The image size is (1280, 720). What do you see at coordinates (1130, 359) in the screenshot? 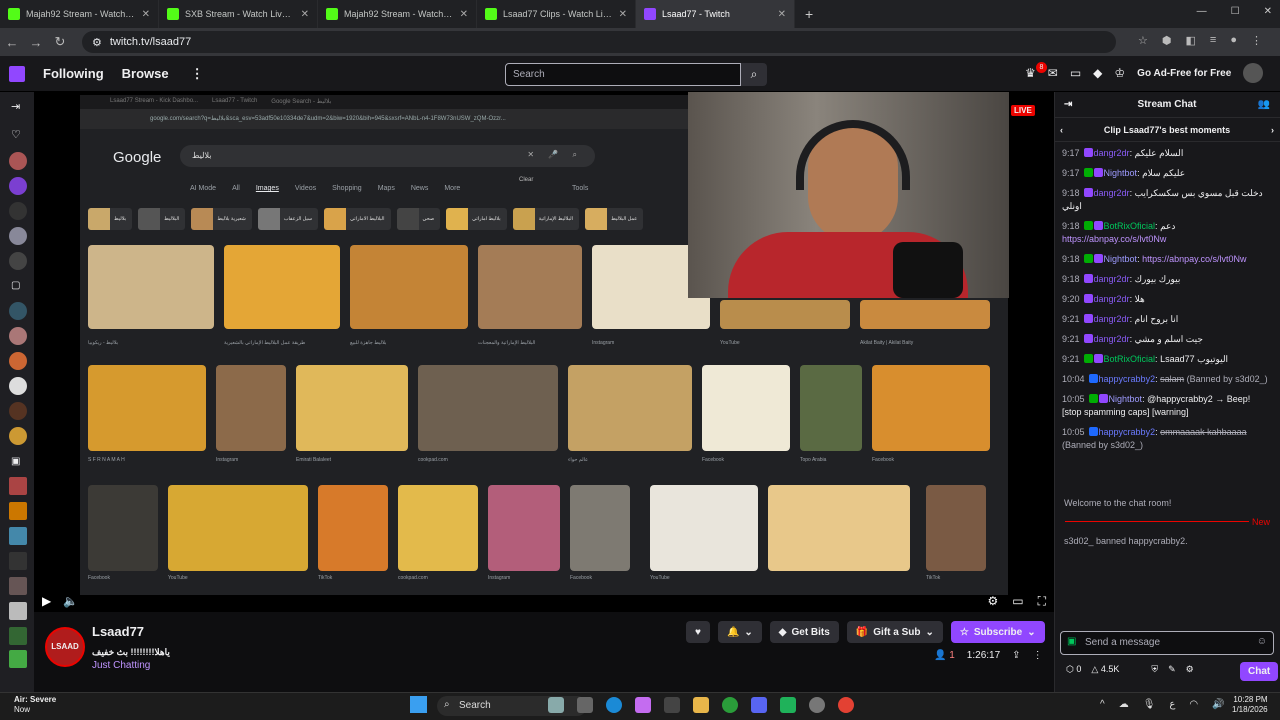
I see `chat-username: BotRixOficial` at bounding box center [1130, 359].